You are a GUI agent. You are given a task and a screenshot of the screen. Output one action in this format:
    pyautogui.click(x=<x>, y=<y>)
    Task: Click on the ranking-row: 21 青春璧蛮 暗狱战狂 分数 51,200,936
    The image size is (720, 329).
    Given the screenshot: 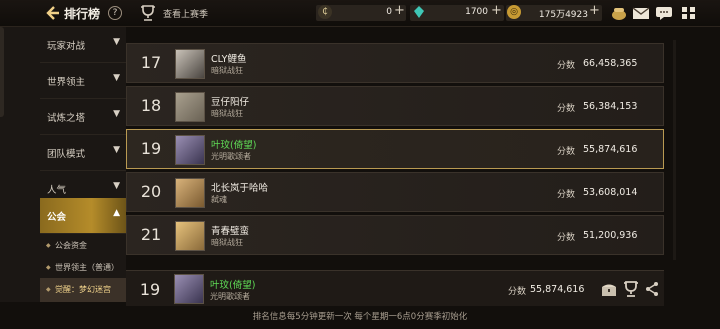 What is the action you would take?
    pyautogui.click(x=395, y=235)
    